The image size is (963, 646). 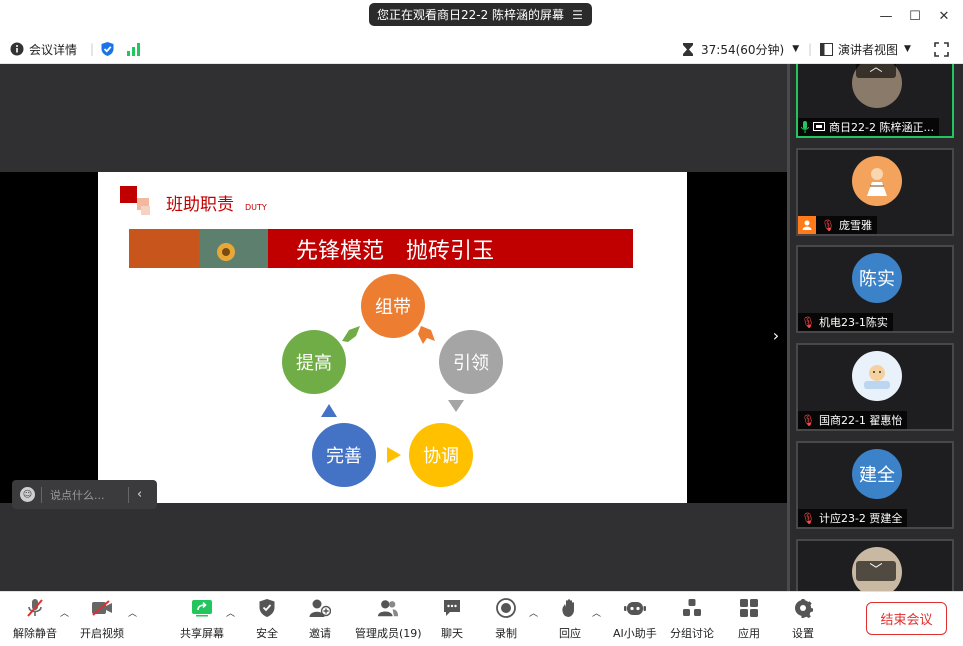 I want to click on share-screen-button: 共享屏幕, so click(x=202, y=619).